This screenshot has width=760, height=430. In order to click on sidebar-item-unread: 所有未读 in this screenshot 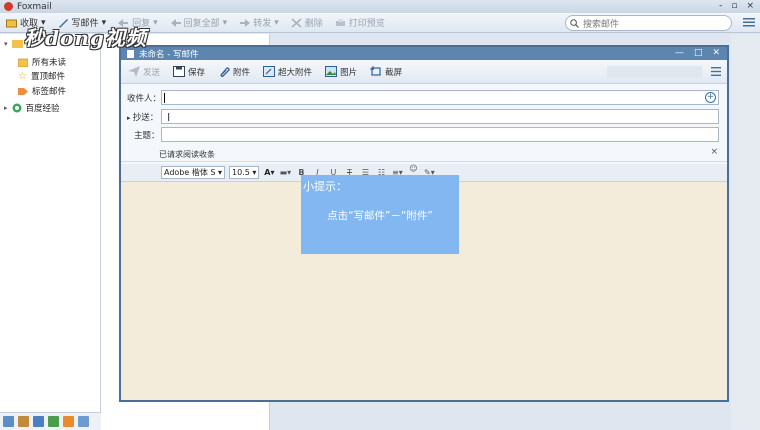, I will do `click(42, 62)`.